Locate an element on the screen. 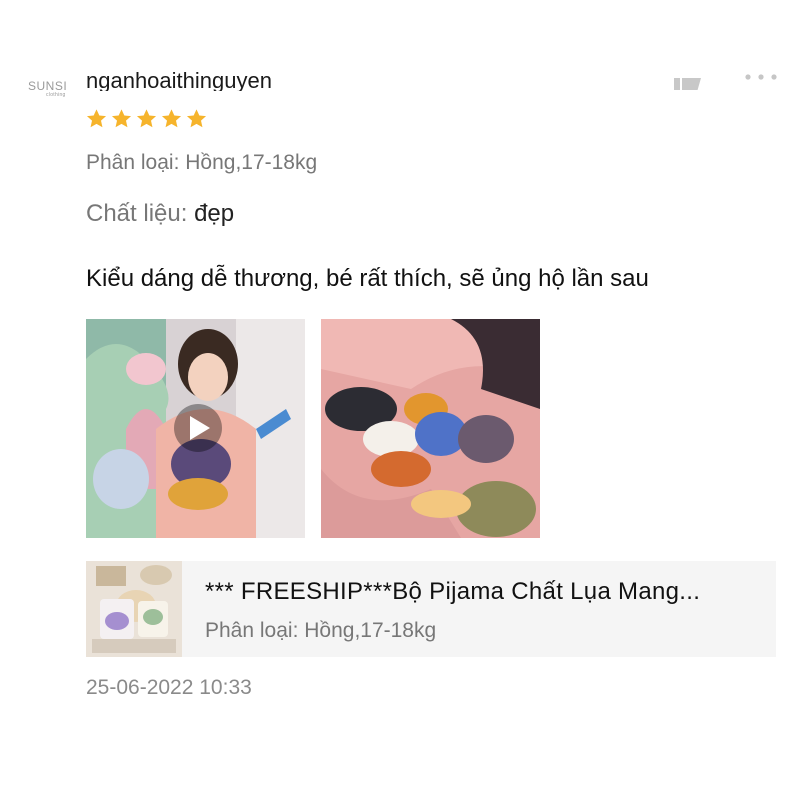  product-variant: Phân loại: Hồng,17-18kg is located at coordinates (321, 630).